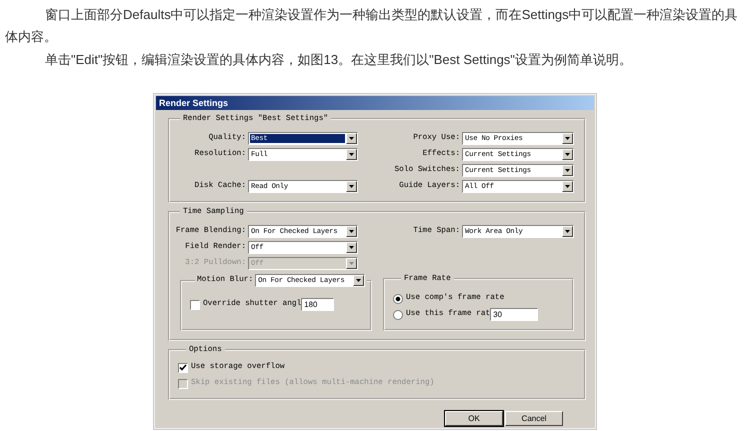 The image size is (750, 431). Describe the element at coordinates (534, 418) in the screenshot. I see `dialog-button: Cancel` at that location.